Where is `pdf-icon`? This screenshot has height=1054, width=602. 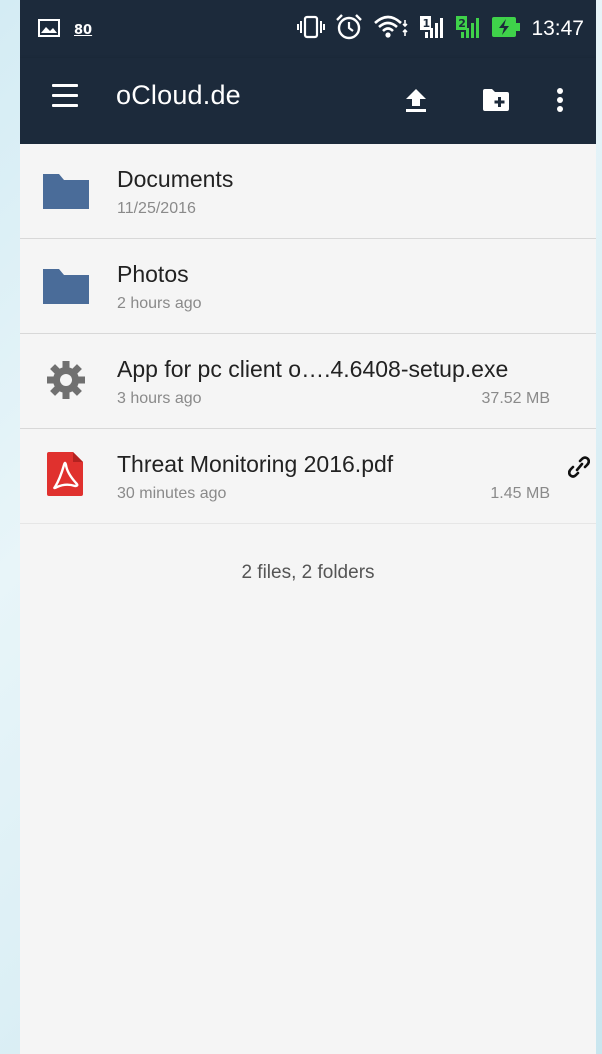
pdf-icon is located at coordinates (70, 473).